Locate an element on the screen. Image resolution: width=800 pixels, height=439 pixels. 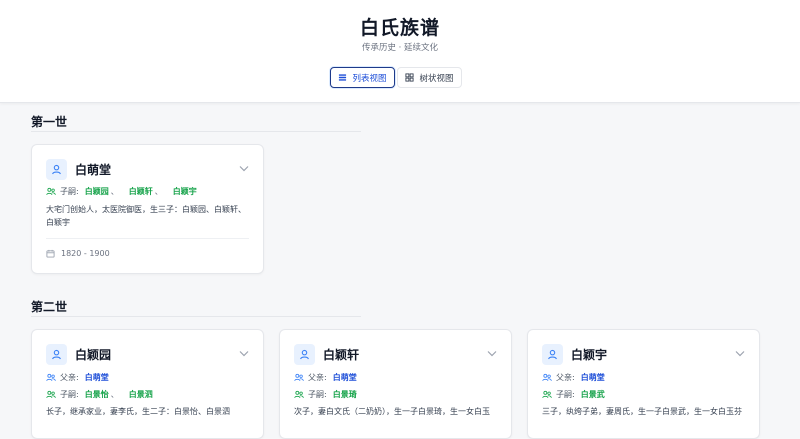
card-divider is located at coordinates (147, 238).